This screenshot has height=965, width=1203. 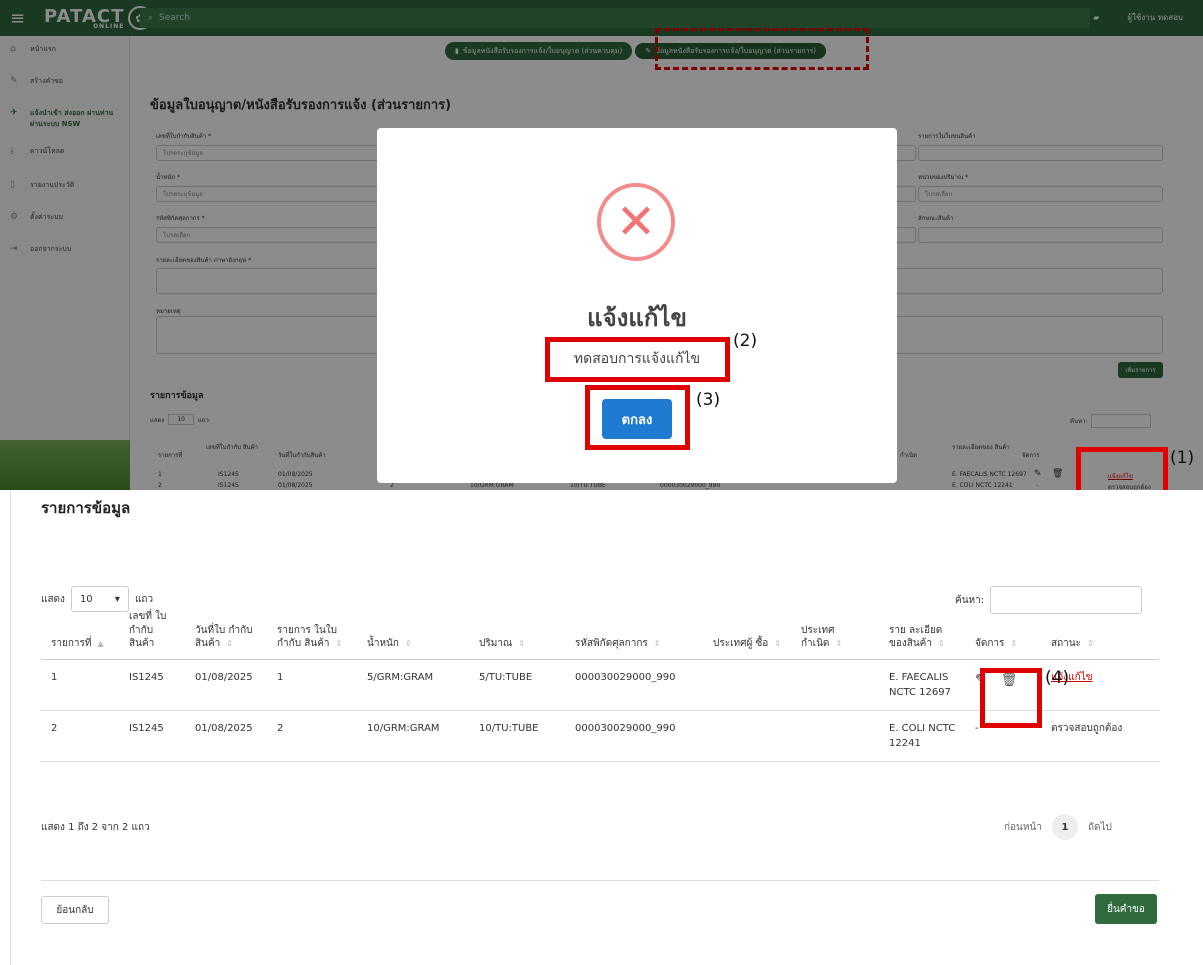 I want to click on pagination-prev: ก่อนหน้า, so click(x=1023, y=827).